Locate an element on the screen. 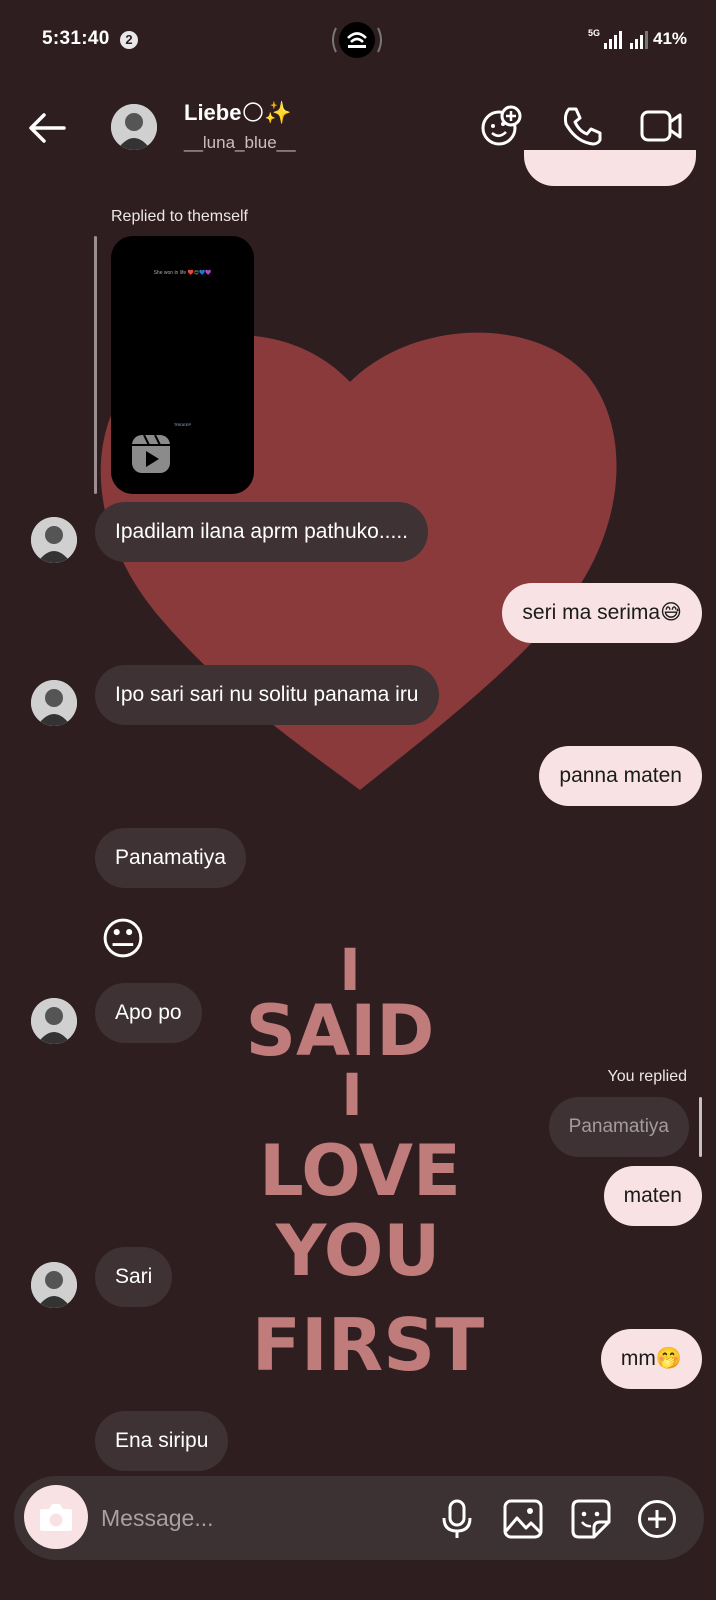  plus-icon is located at coordinates (657, 1519).